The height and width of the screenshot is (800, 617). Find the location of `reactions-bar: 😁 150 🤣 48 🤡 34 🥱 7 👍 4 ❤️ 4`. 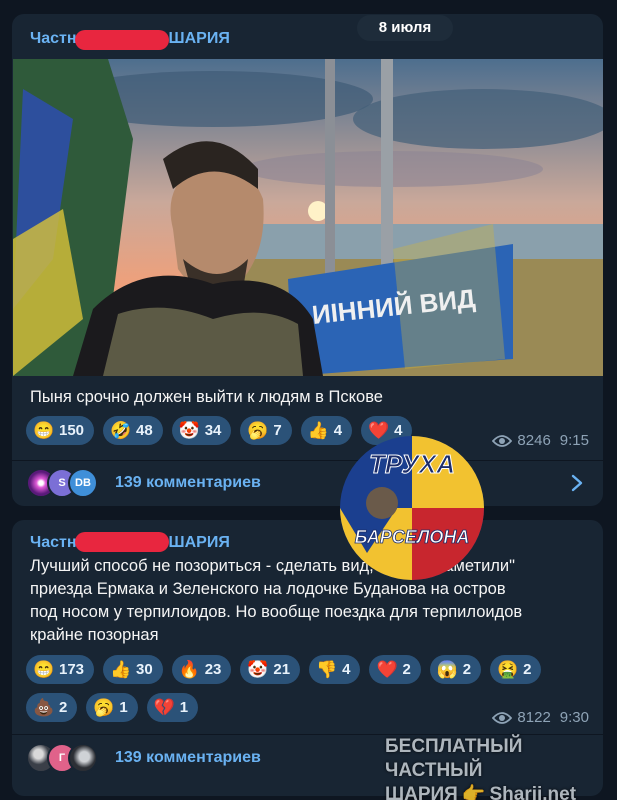

reactions-bar: 😁 150 🤣 48 🤡 34 🥱 7 👍 4 ❤️ 4 is located at coordinates (219, 430).